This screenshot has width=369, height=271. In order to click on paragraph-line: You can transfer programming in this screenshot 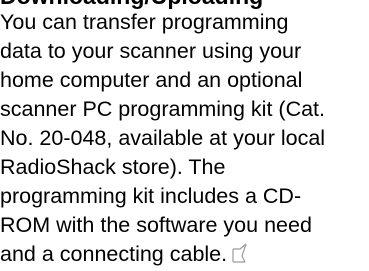, I will do `click(144, 22)`.